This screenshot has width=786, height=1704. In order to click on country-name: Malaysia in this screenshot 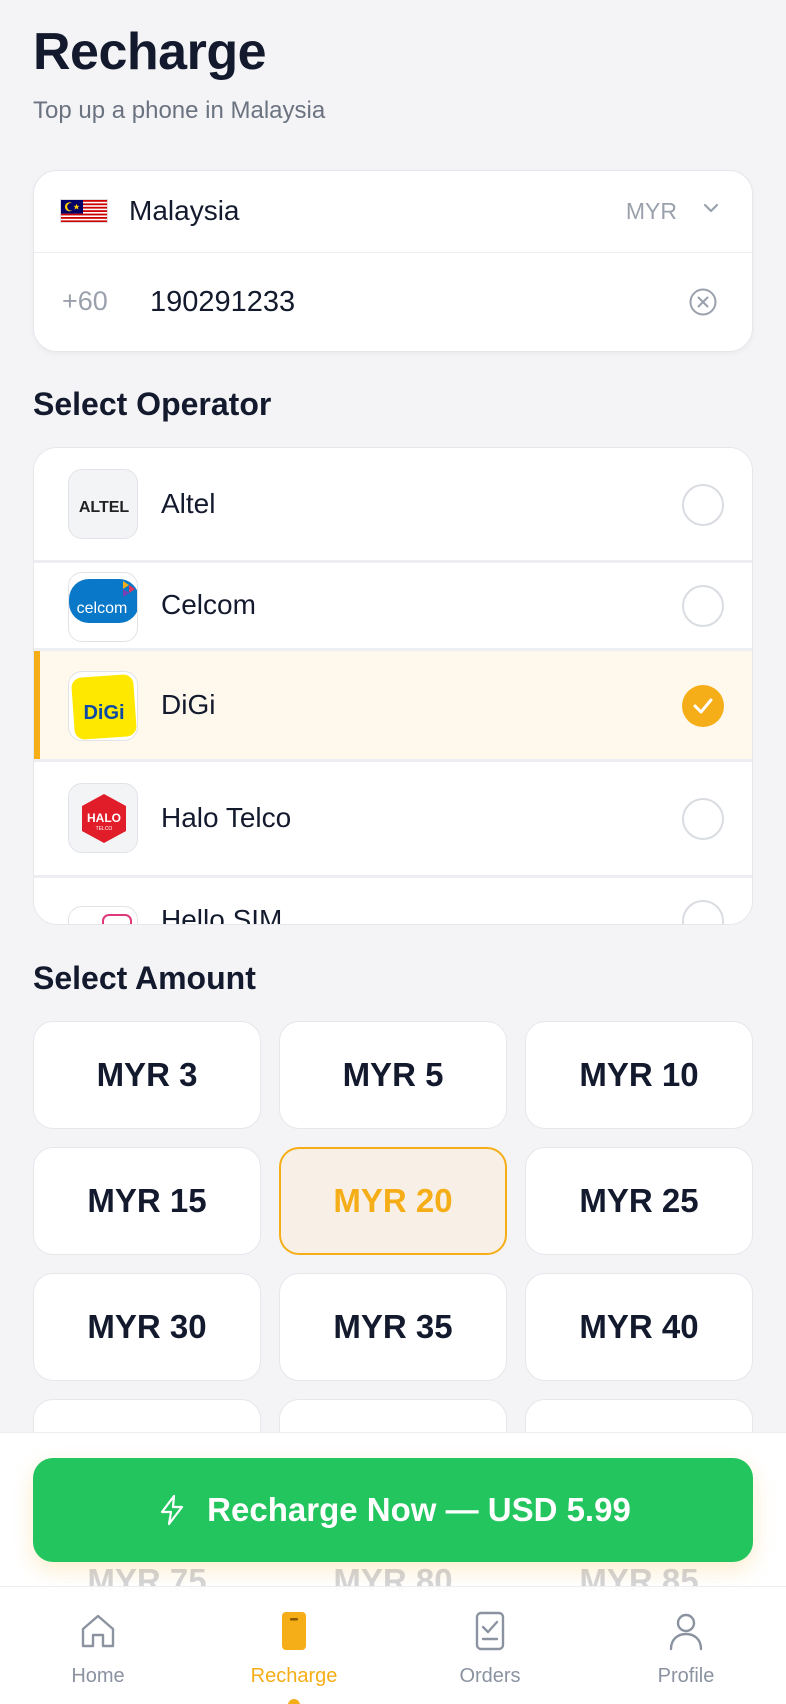, I will do `click(184, 210)`.